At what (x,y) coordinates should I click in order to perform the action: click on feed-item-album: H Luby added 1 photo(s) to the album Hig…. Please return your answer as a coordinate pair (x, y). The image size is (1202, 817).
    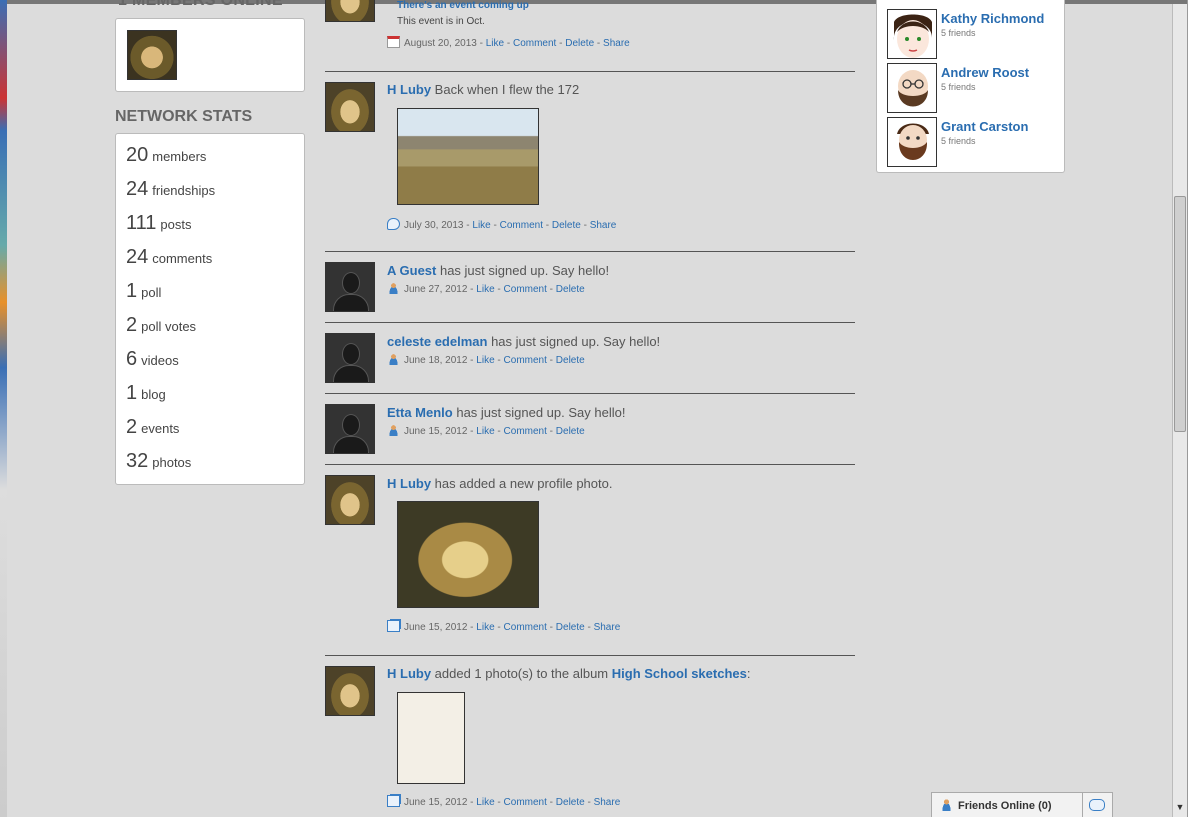
    Looking at the image, I should click on (590, 741).